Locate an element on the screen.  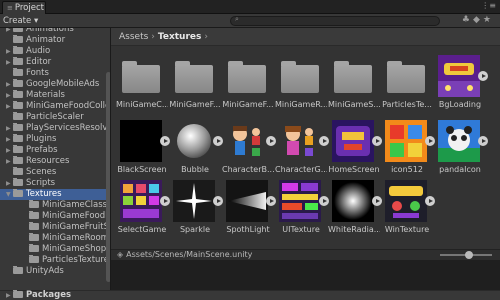
list-icon: ≡ is located at coordinates (10, 8).